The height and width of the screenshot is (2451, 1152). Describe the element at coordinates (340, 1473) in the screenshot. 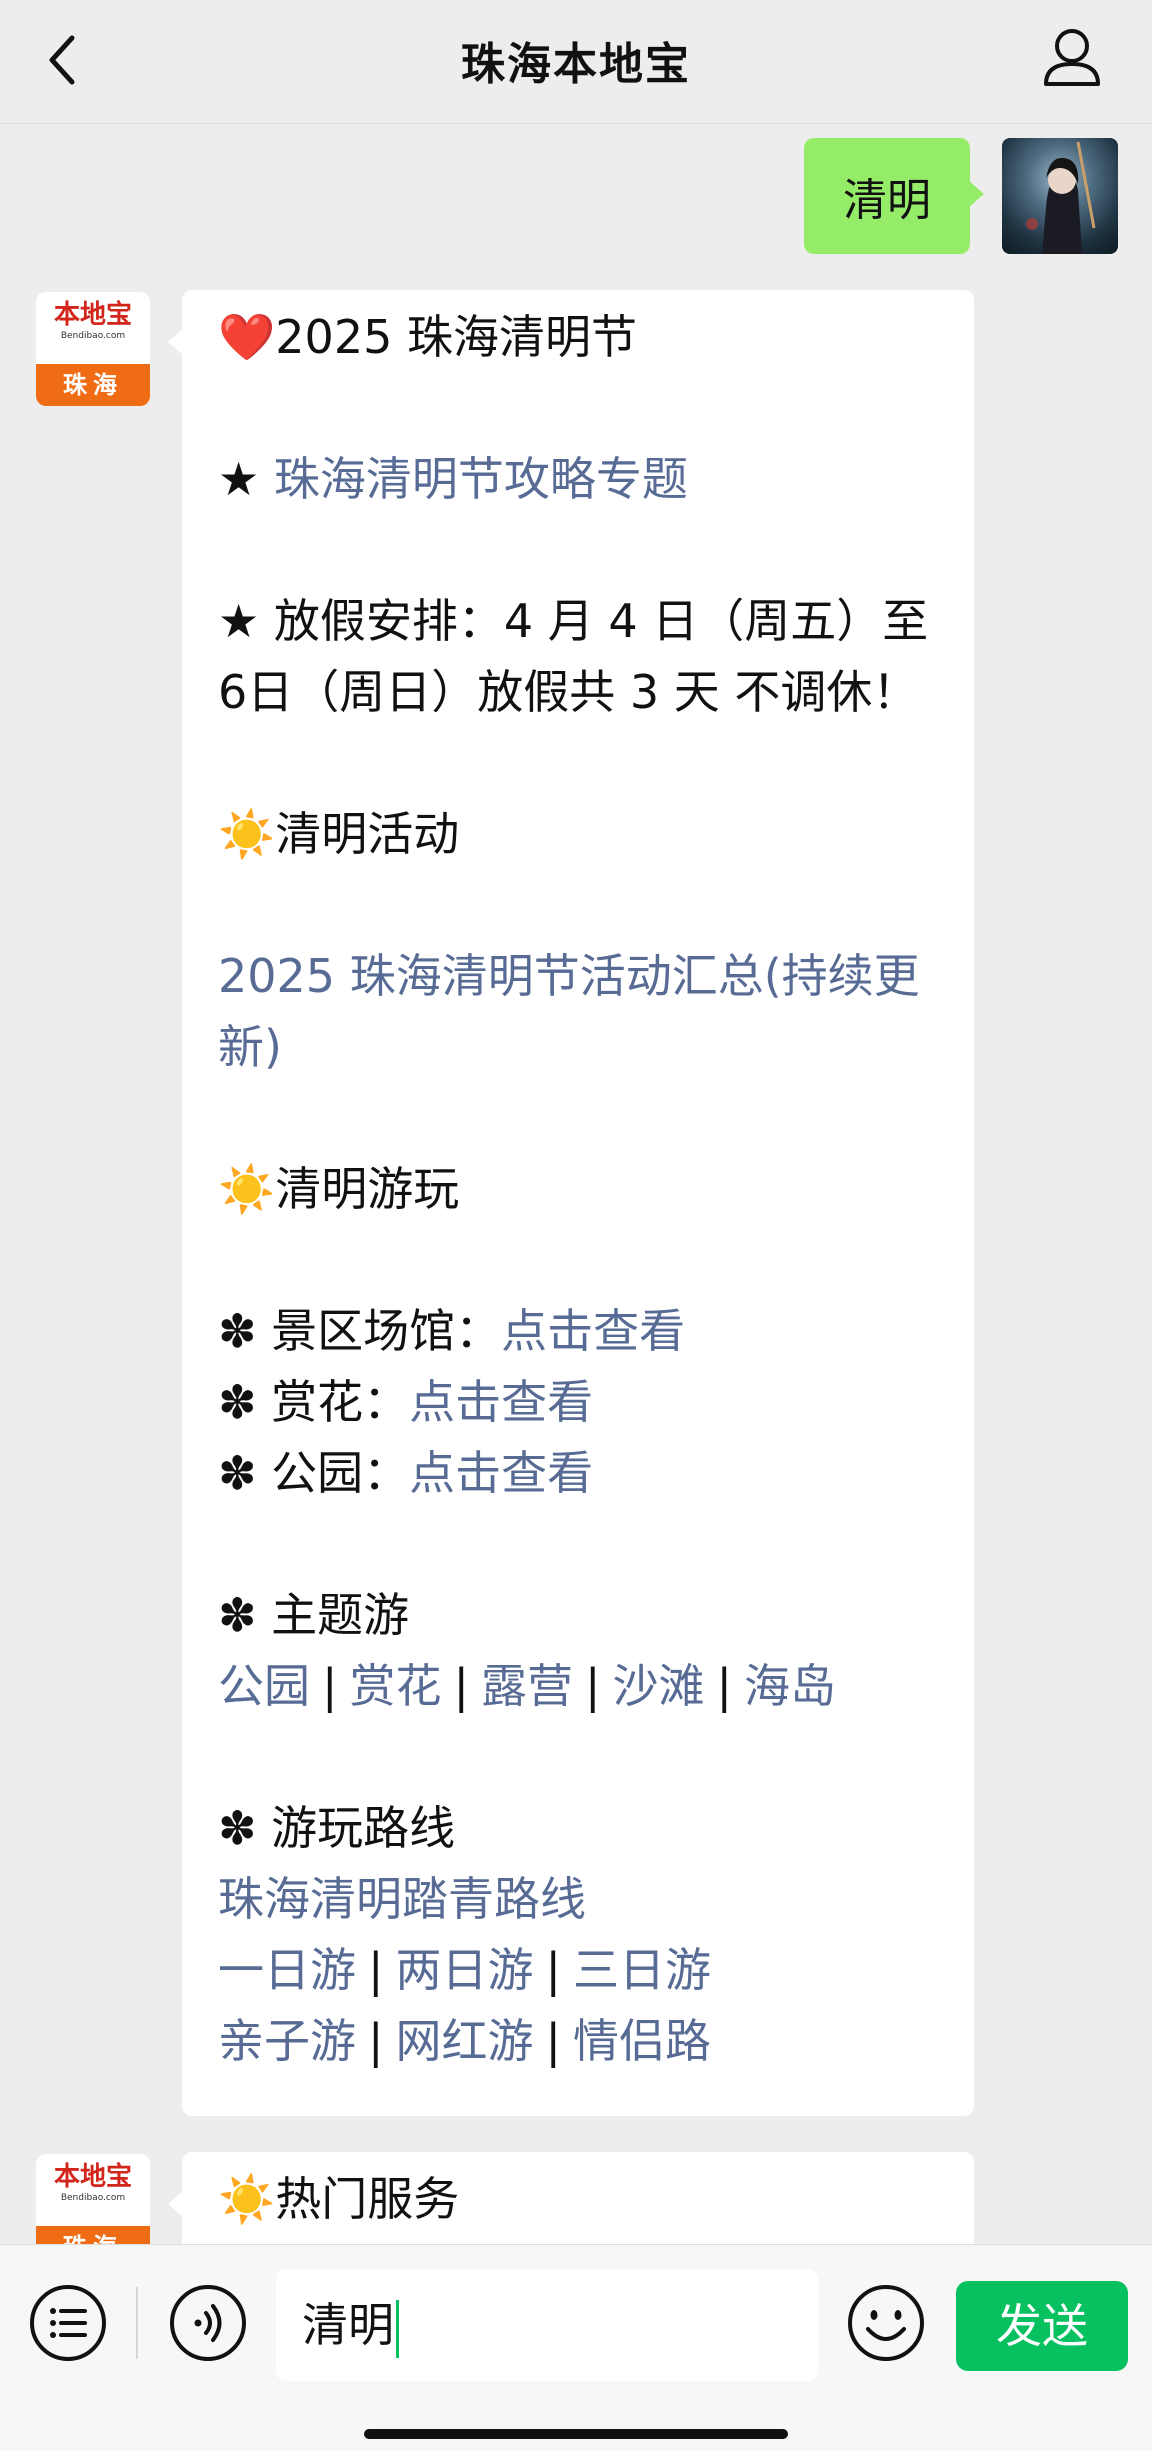

I see `park-label: 公园：` at that location.